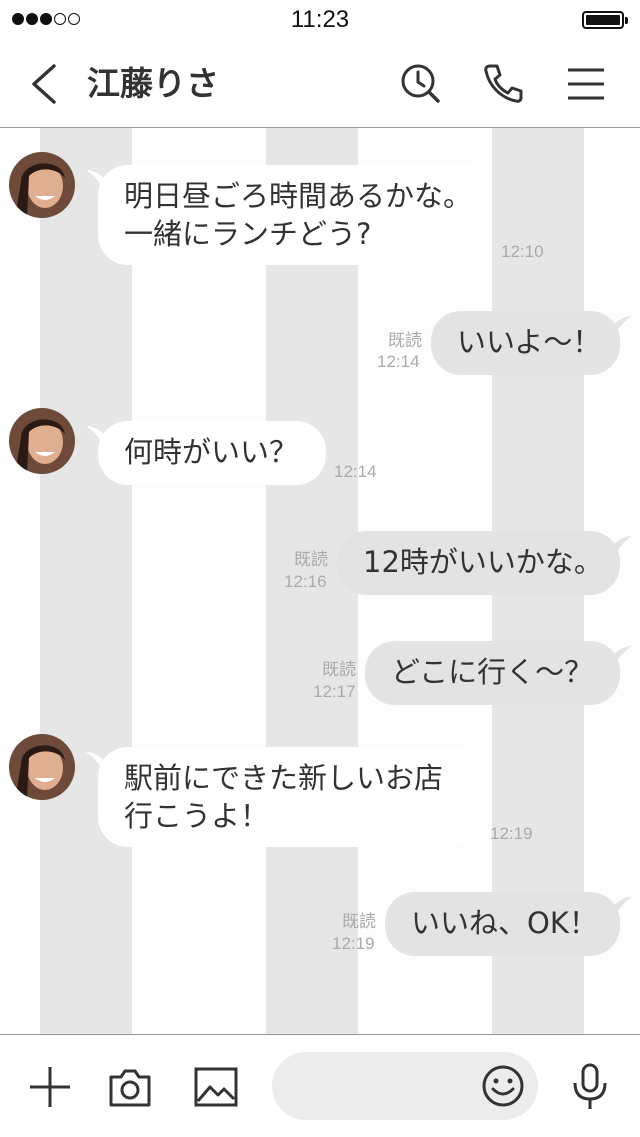 The image size is (640, 1137). I want to click on status-time: 11:23, so click(320, 19).